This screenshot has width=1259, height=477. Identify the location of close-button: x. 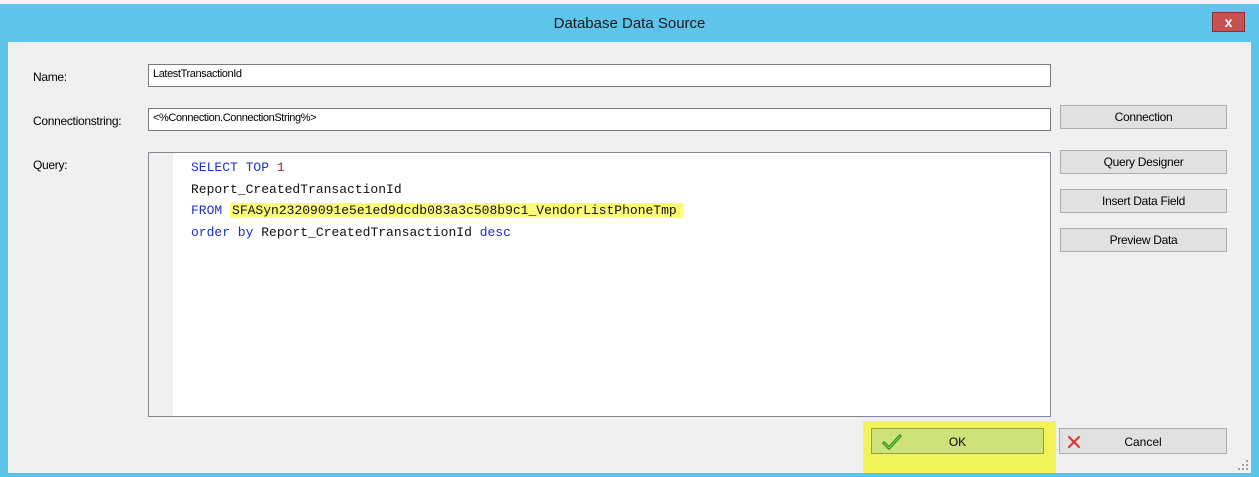
(1228, 22).